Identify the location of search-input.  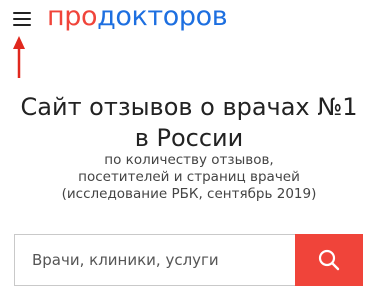
(155, 260).